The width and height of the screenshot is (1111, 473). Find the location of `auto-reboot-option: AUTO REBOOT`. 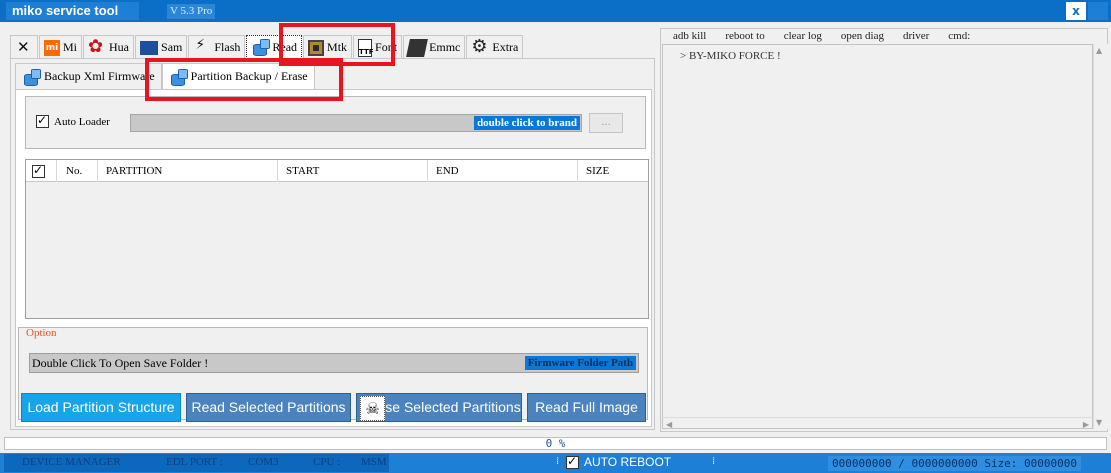

auto-reboot-option: AUTO REBOOT is located at coordinates (619, 461).